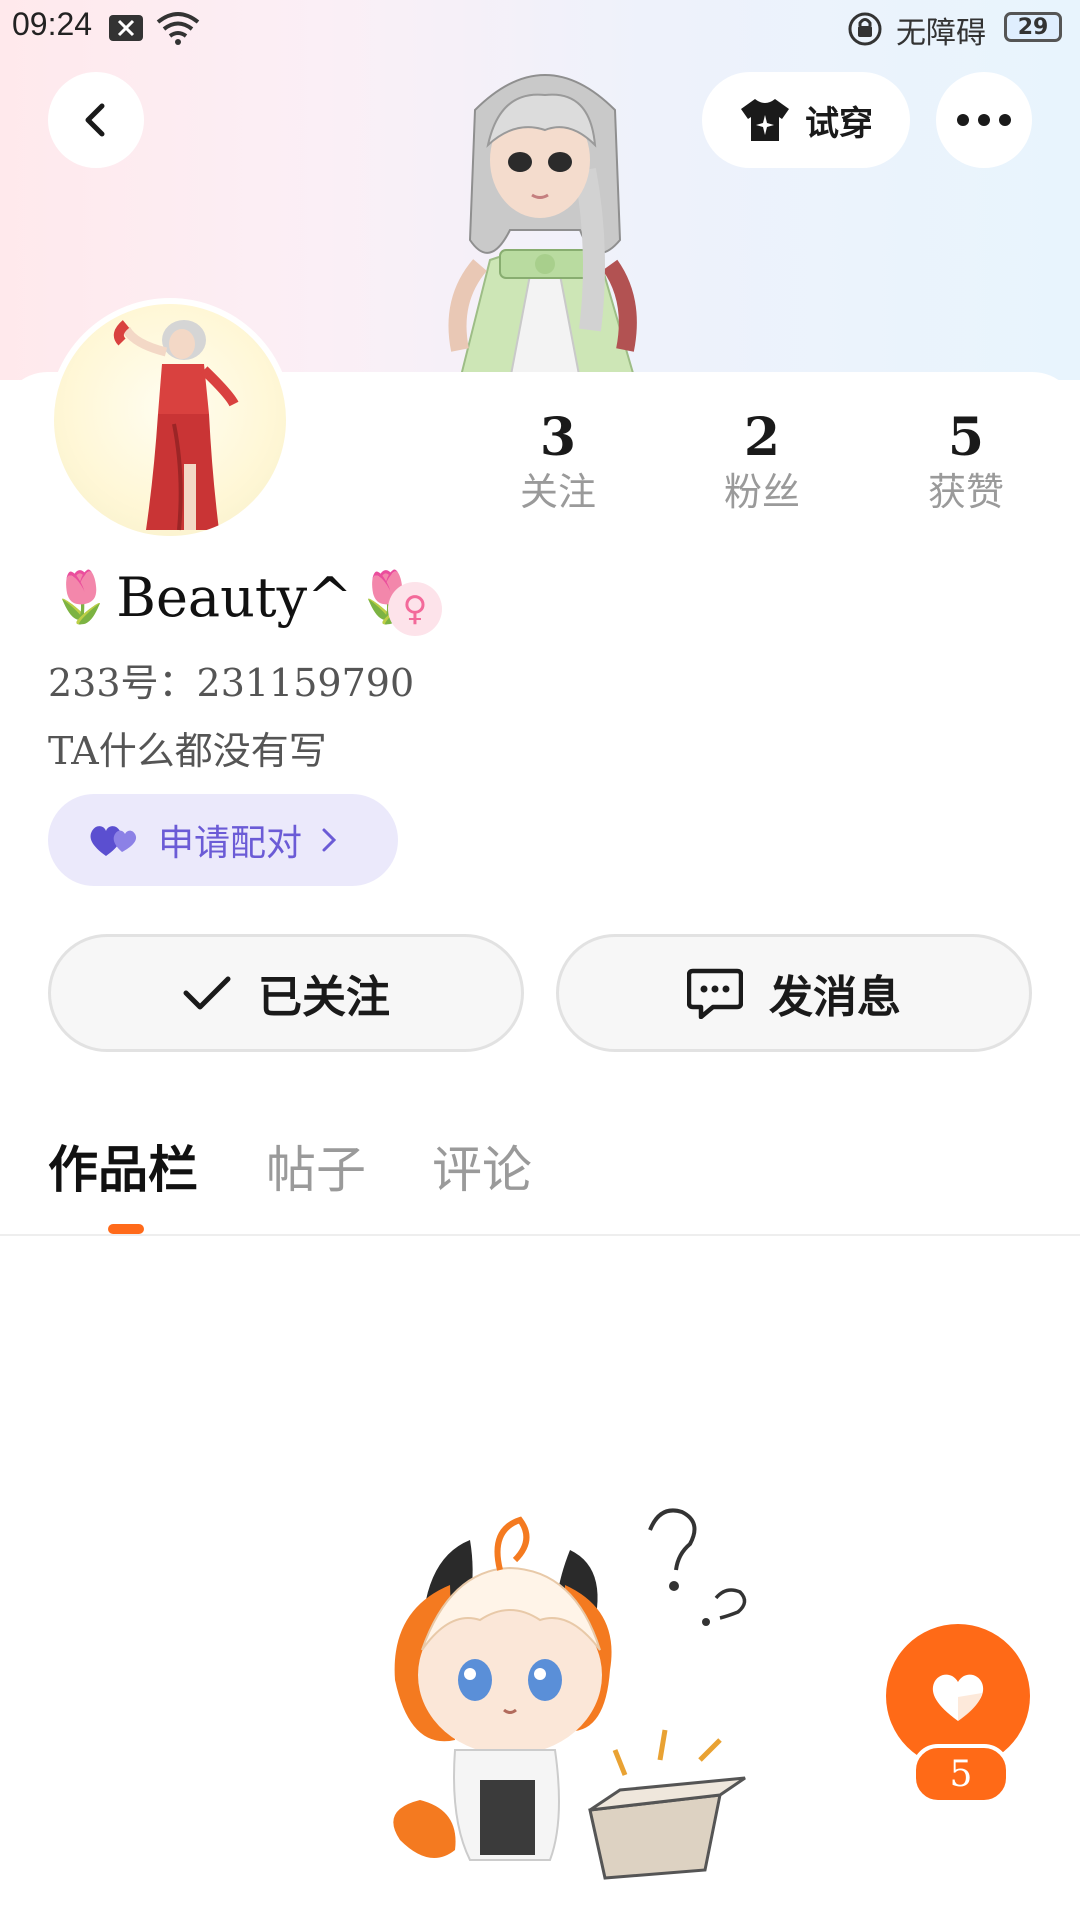 Image resolution: width=1080 pixels, height=1920 pixels. Describe the element at coordinates (1033, 27) in the screenshot. I see `battery-indicator: 29` at that location.